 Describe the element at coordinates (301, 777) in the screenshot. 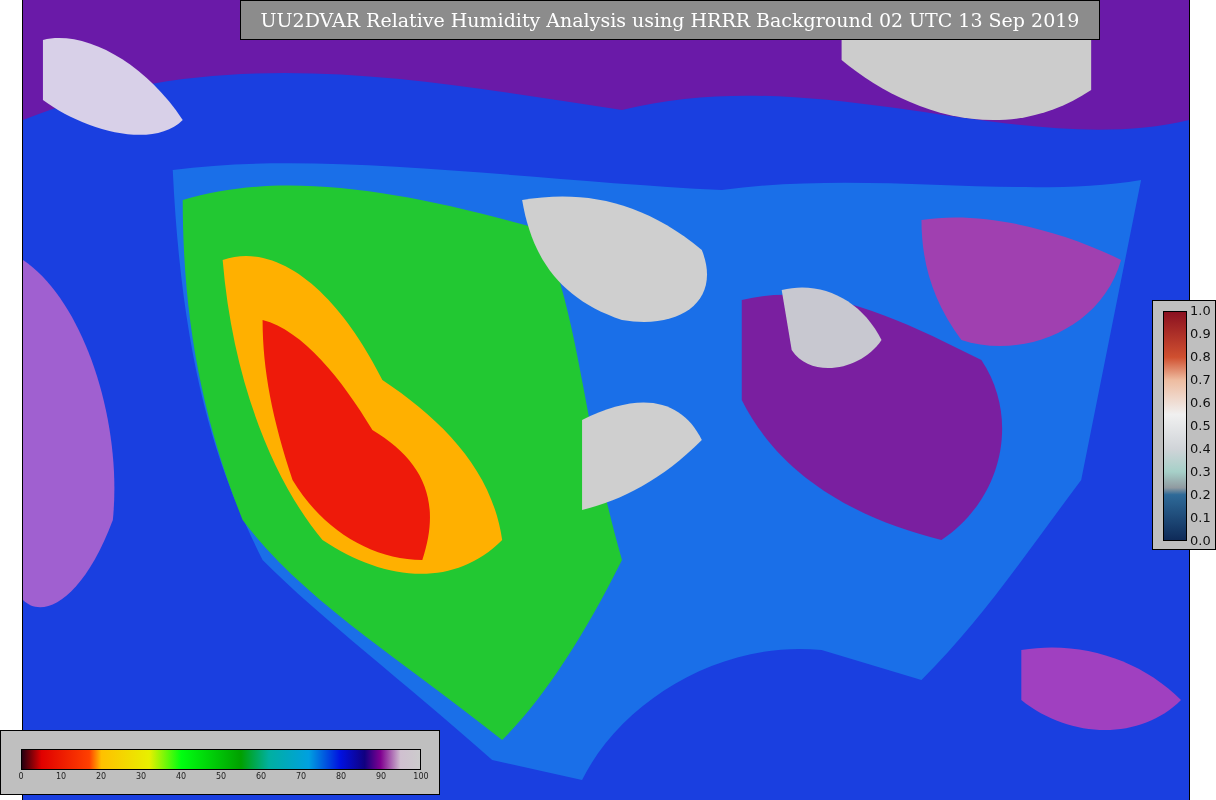

I see `colorbar-tick-label: 70` at that location.